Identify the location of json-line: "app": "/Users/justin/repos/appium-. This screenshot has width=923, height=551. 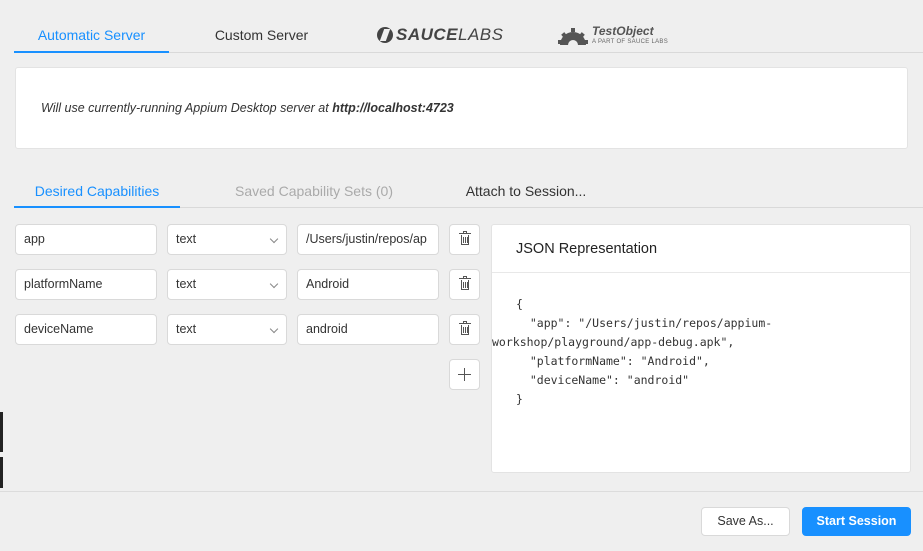
(644, 323).